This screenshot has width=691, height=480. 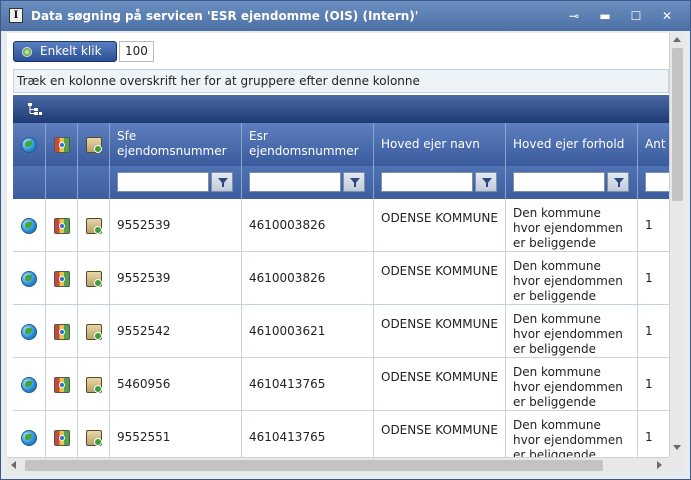 I want to click on filter-cell-ant, so click(x=653, y=182).